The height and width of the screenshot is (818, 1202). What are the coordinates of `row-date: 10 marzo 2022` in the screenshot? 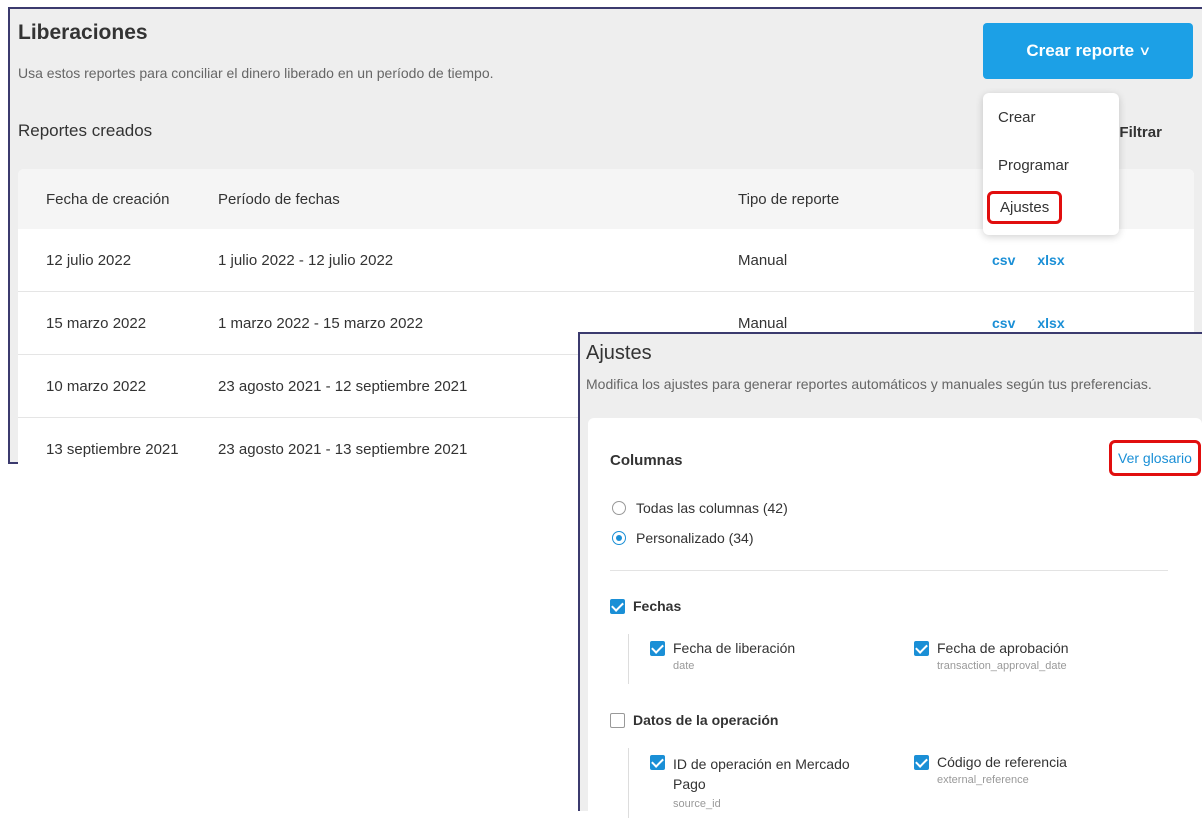 It's located at (96, 386).